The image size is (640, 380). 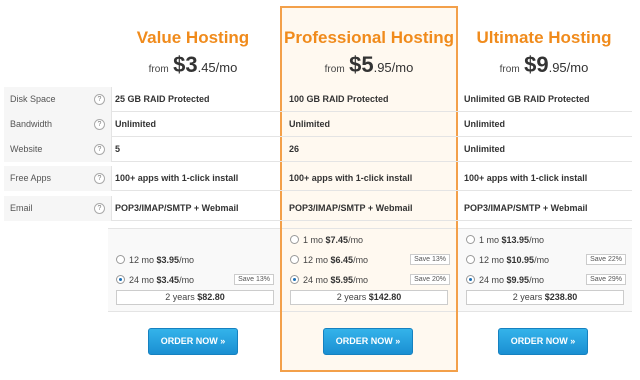 I want to click on option-price: $9.95, so click(x=518, y=280).